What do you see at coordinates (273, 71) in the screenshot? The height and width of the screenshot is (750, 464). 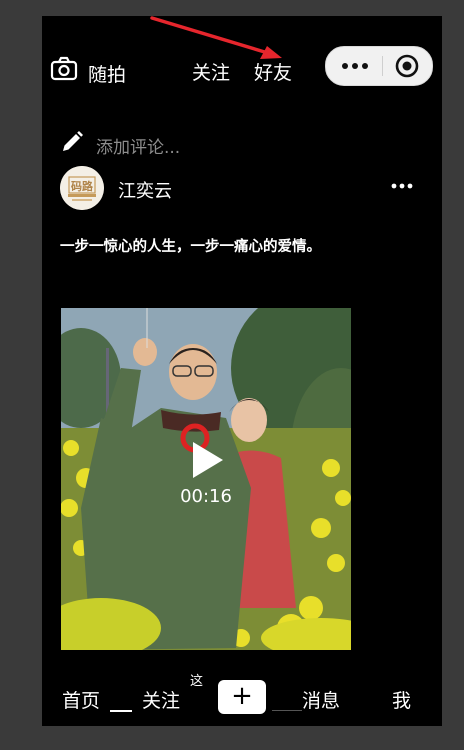 I see `tab-friends: 好友` at bounding box center [273, 71].